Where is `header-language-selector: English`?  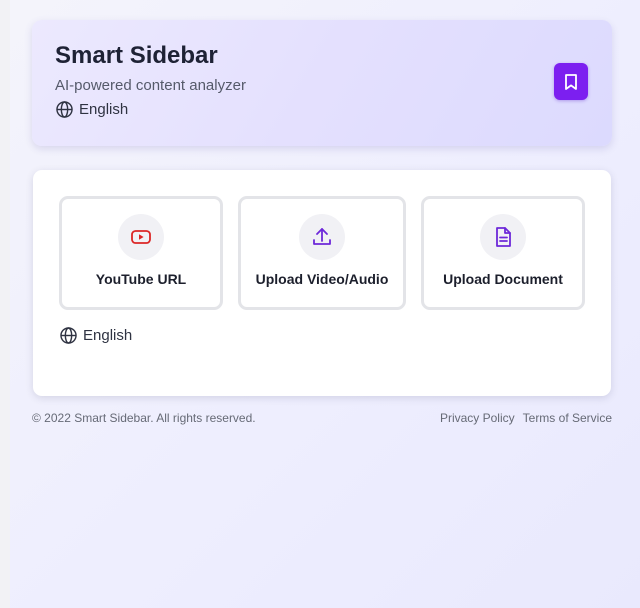 header-language-selector: English is located at coordinates (91, 109).